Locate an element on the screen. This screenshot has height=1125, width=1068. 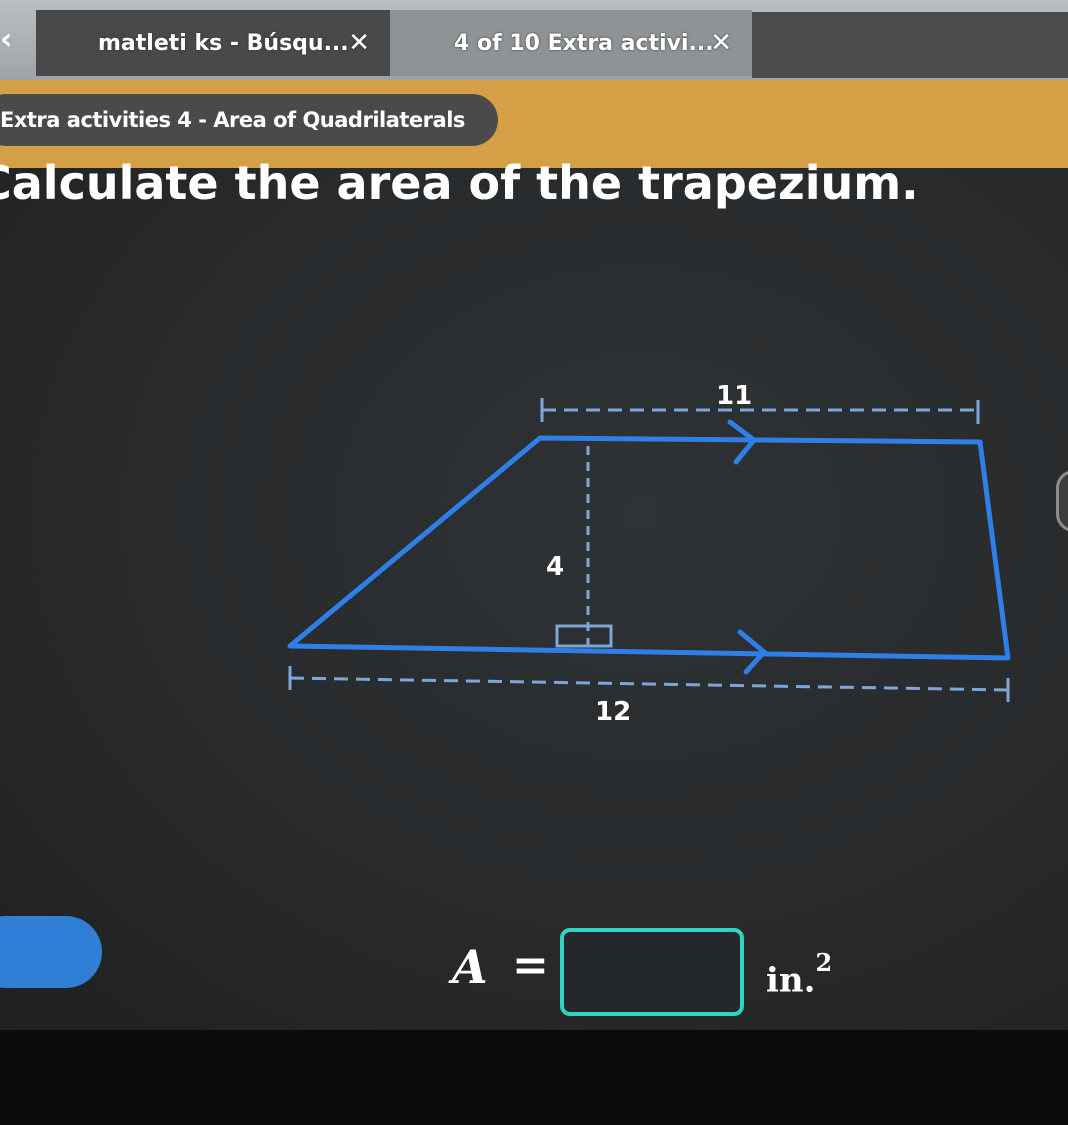
area-variable: A is located at coordinates (470, 967).